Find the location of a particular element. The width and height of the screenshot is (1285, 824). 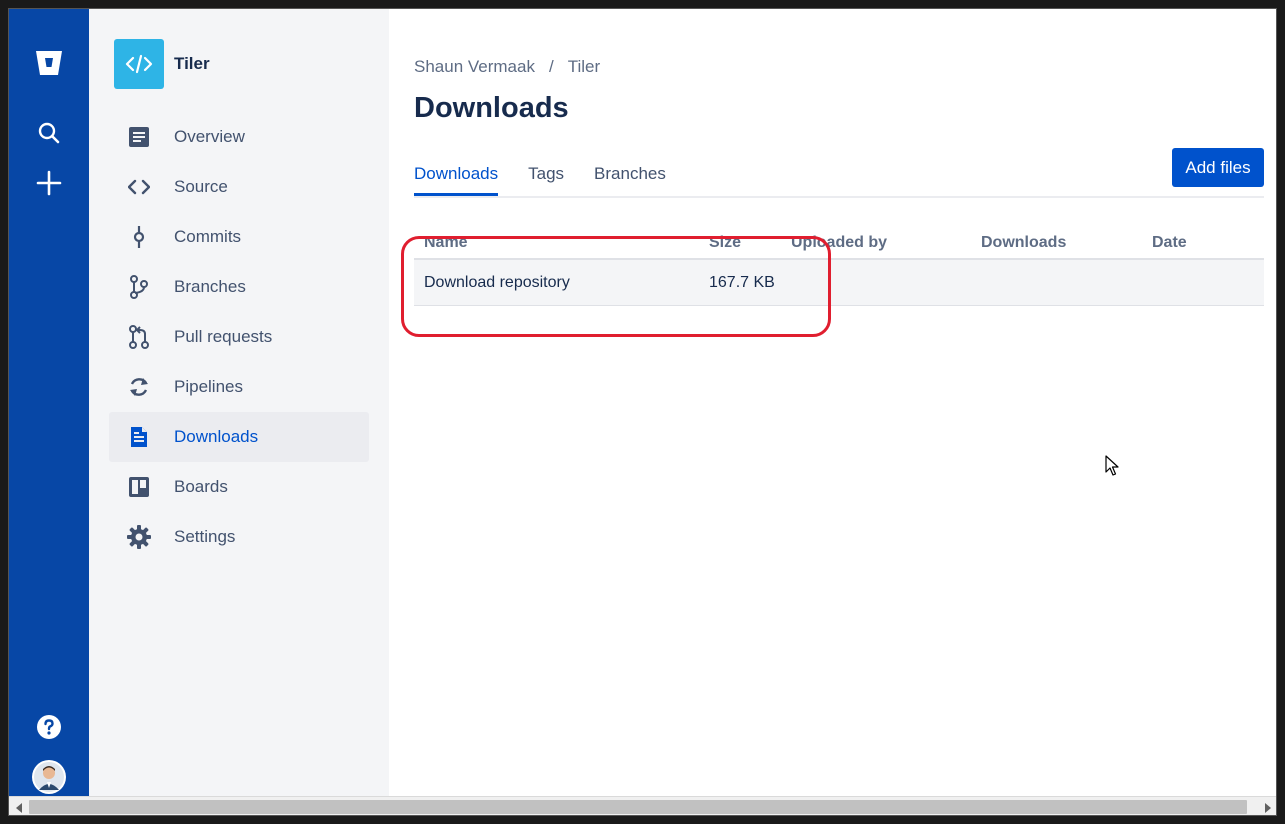

breadcrumb-owner: Shaun Vermaak is located at coordinates (474, 67).